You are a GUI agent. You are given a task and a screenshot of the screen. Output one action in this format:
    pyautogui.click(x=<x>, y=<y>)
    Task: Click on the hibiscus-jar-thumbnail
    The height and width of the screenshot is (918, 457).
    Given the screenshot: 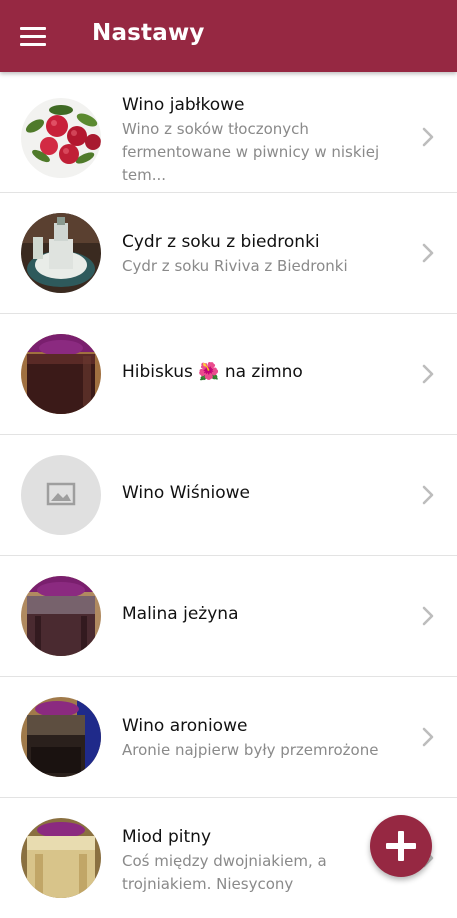 What is the action you would take?
    pyautogui.click(x=61, y=374)
    